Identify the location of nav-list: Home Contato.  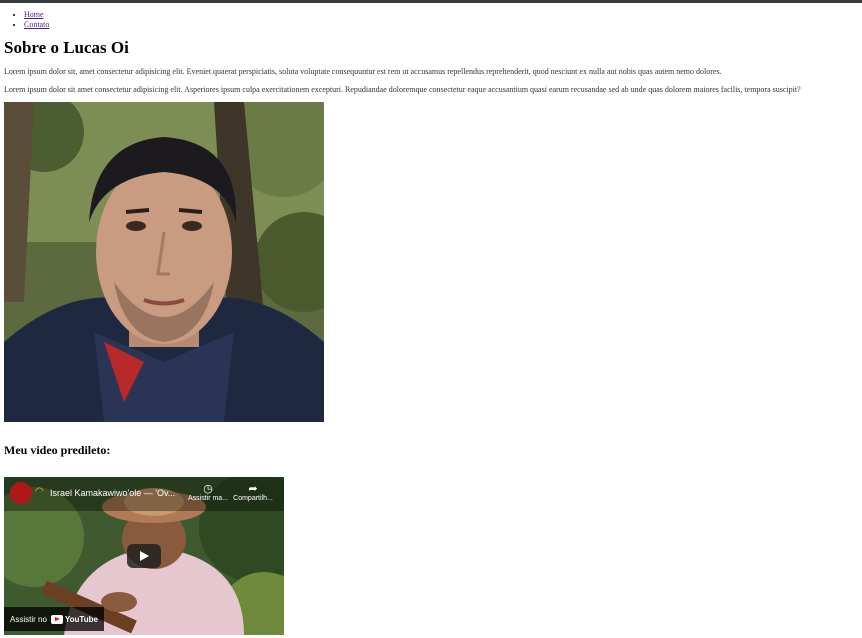
(24, 20).